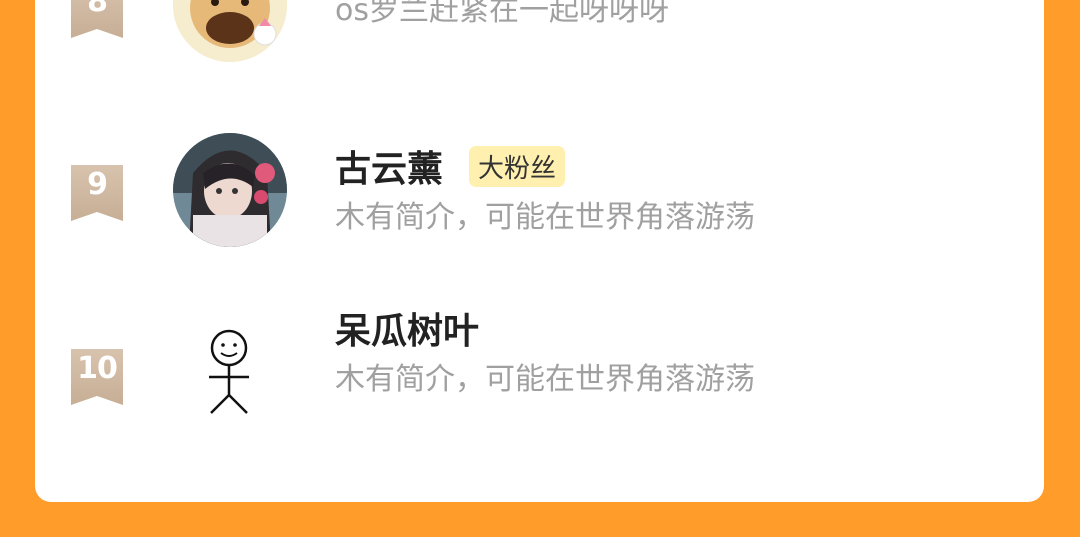 The width and height of the screenshot is (1080, 537). I want to click on stick-figure-avatar-icon, so click(229, 371).